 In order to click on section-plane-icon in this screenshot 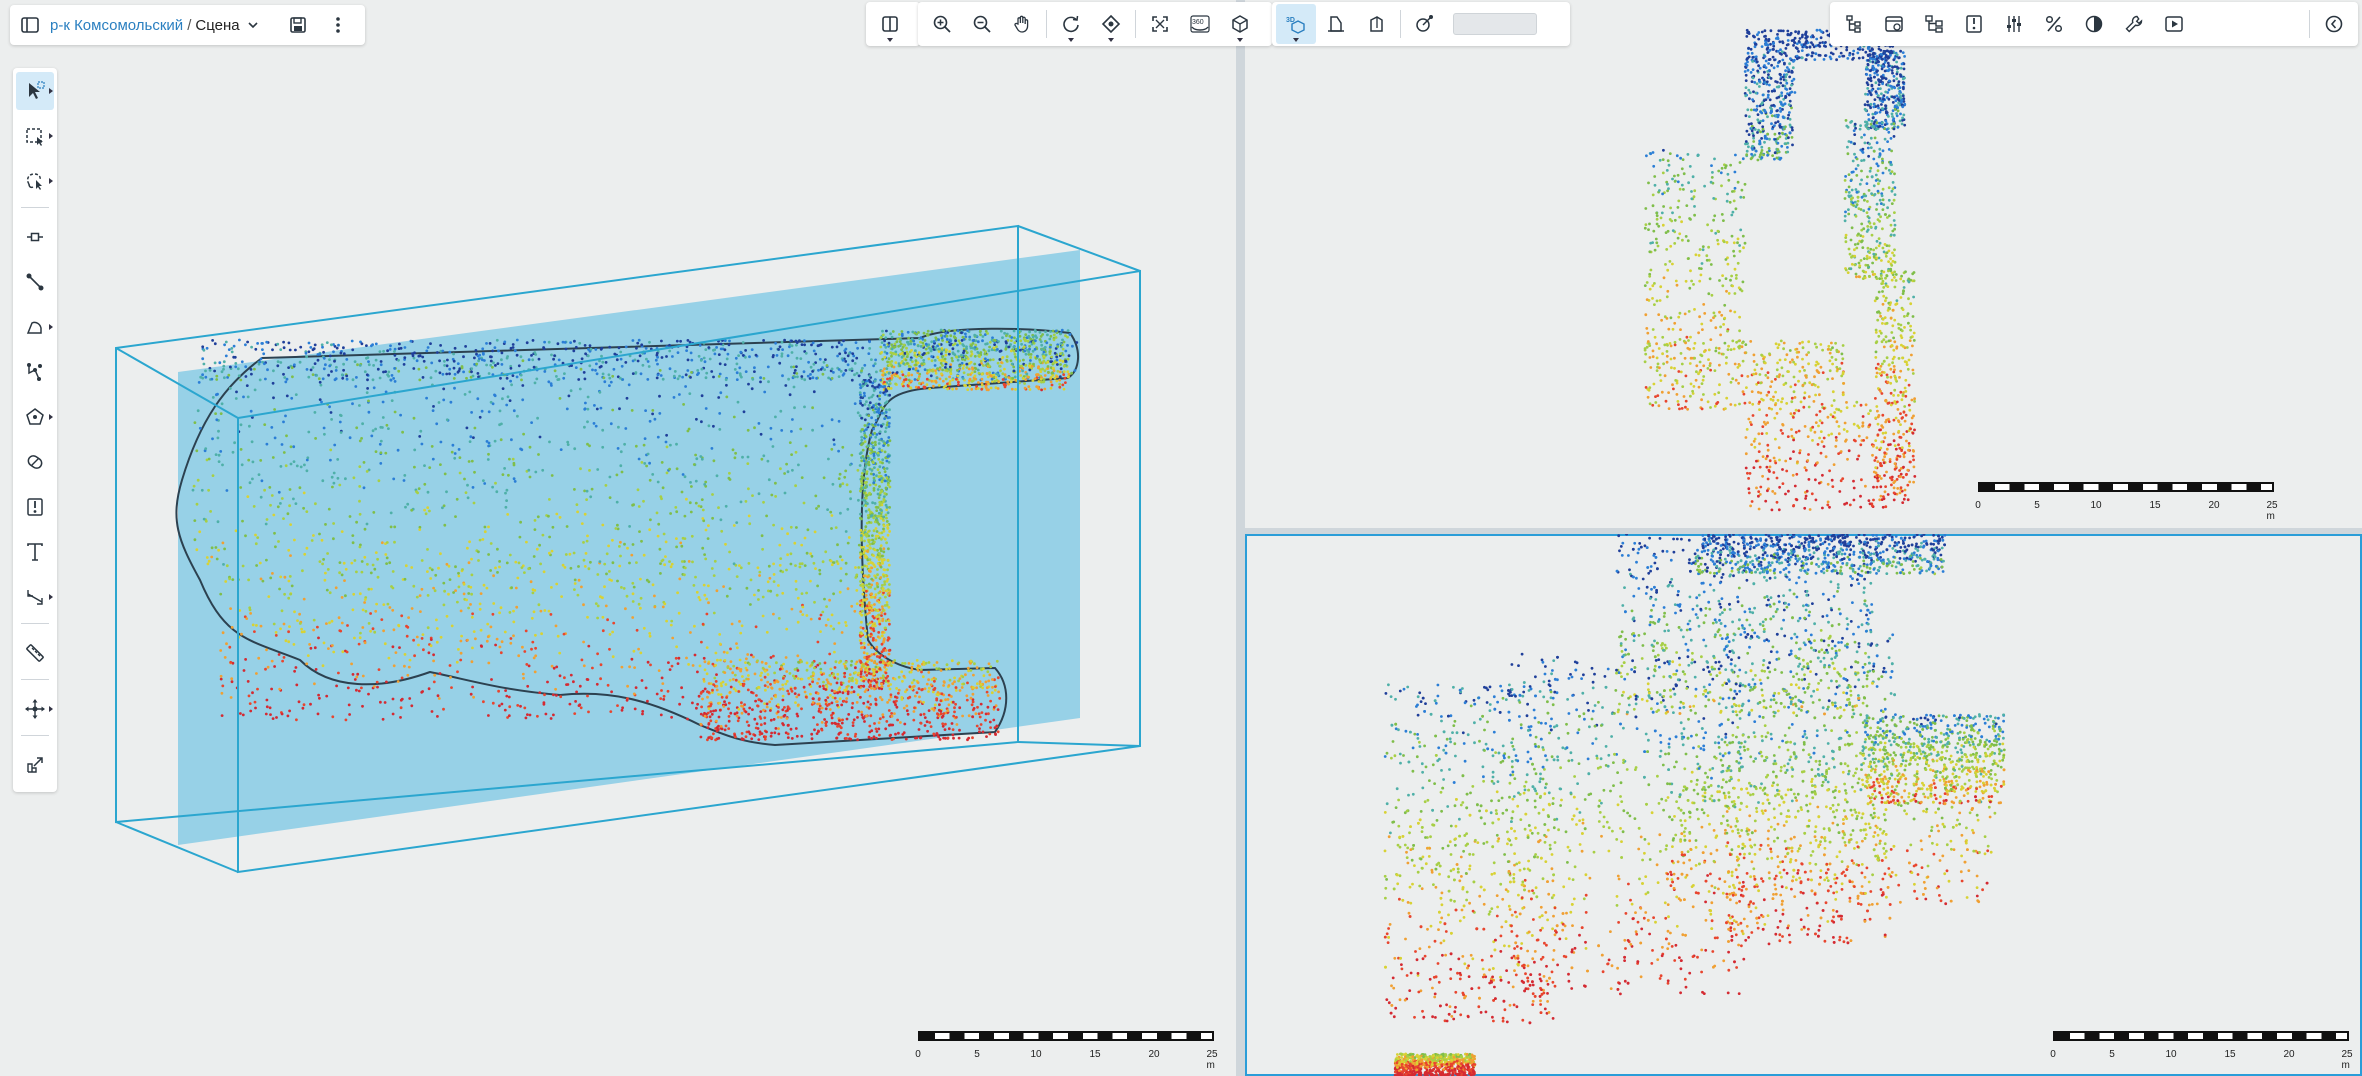, I will do `click(35, 507)`.